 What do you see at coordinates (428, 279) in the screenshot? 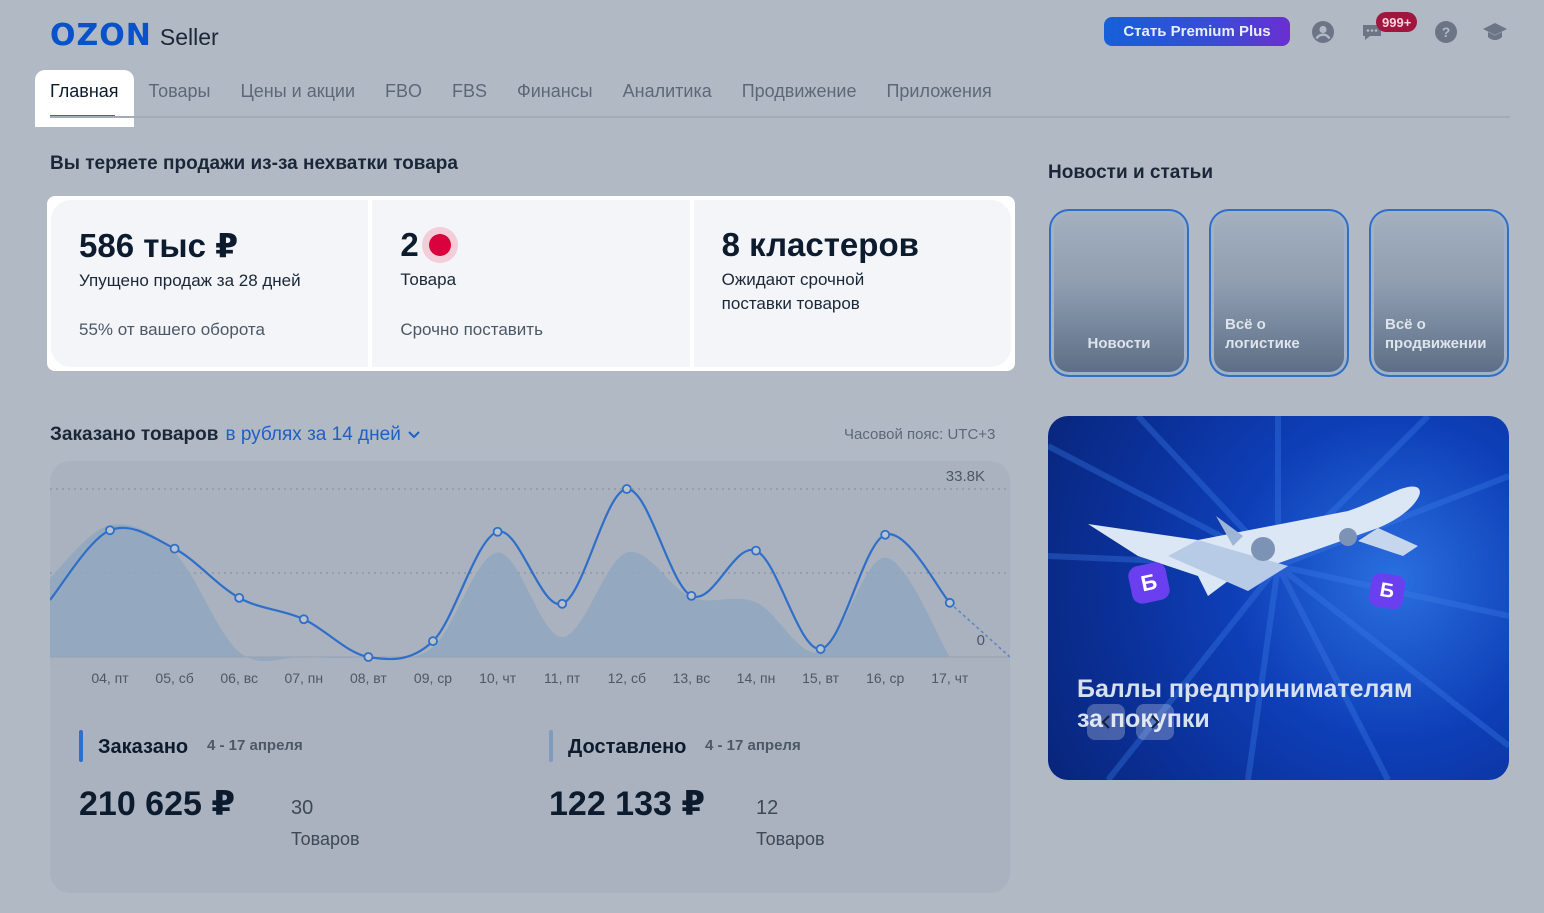
I see `urgent-products-label: Товара` at bounding box center [428, 279].